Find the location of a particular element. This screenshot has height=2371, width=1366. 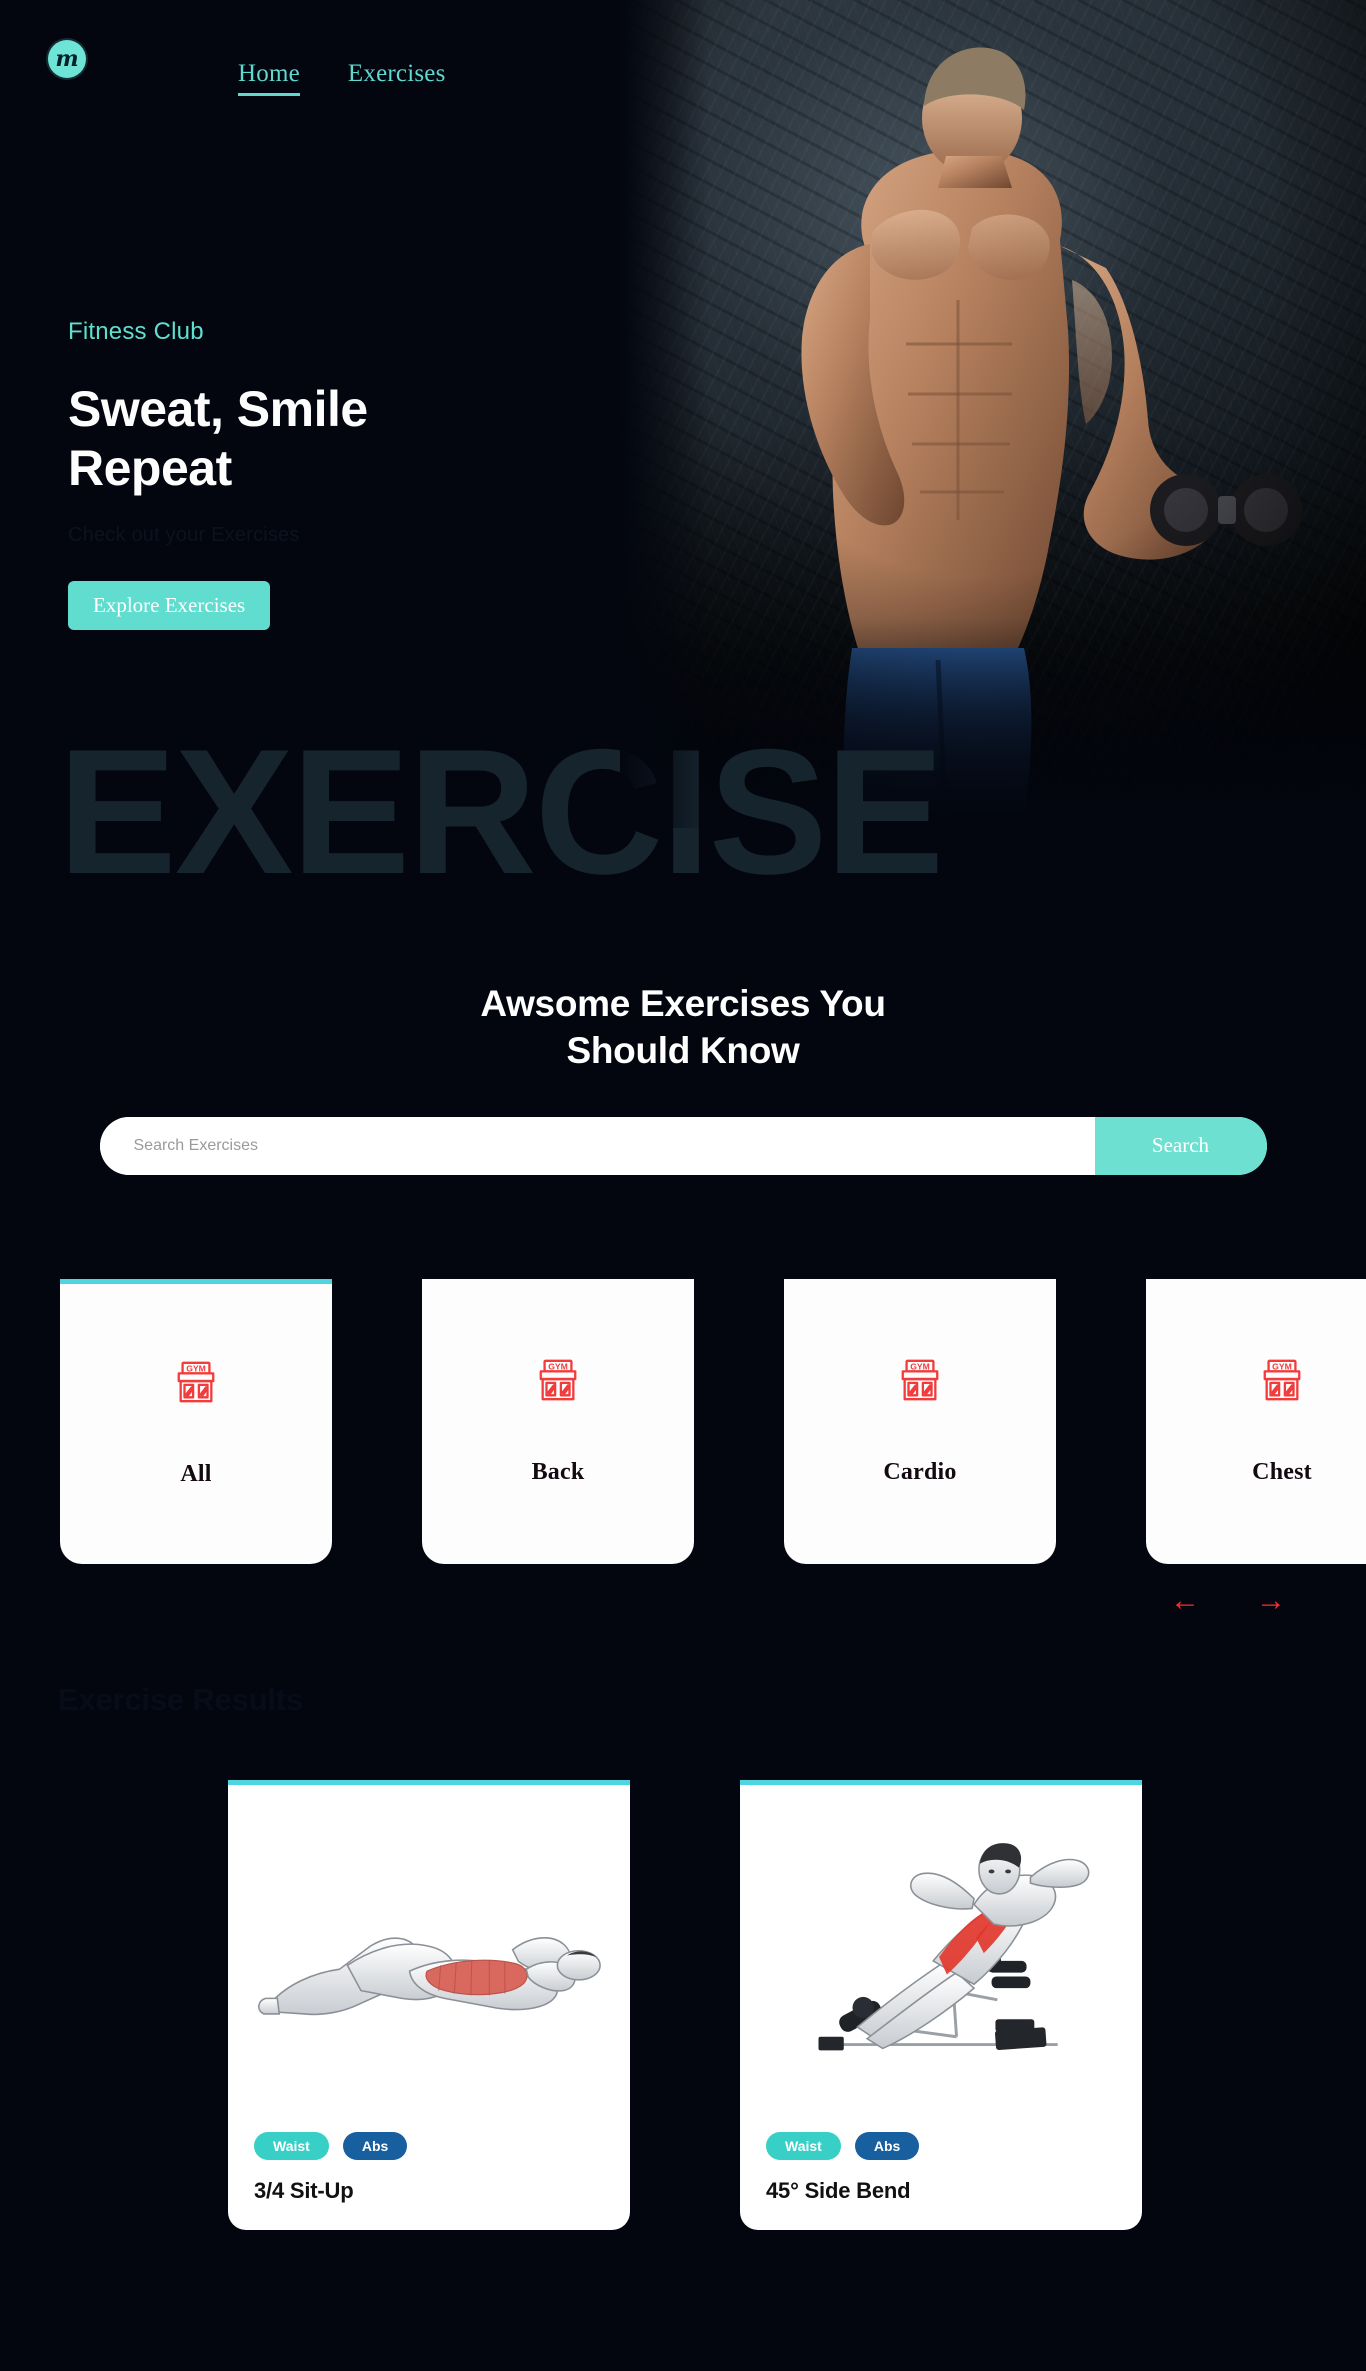

arrow-left-icon: ← is located at coordinates (1185, 1600).